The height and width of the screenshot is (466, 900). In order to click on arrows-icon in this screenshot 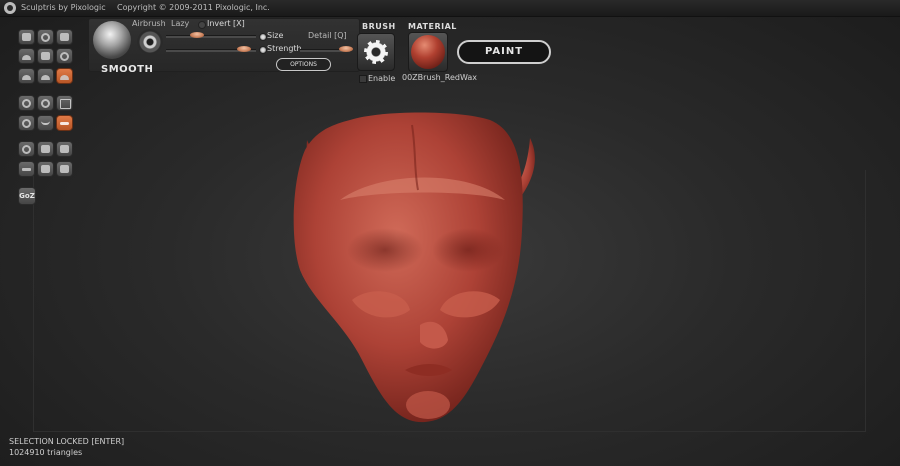, I will do `click(64, 123)`.